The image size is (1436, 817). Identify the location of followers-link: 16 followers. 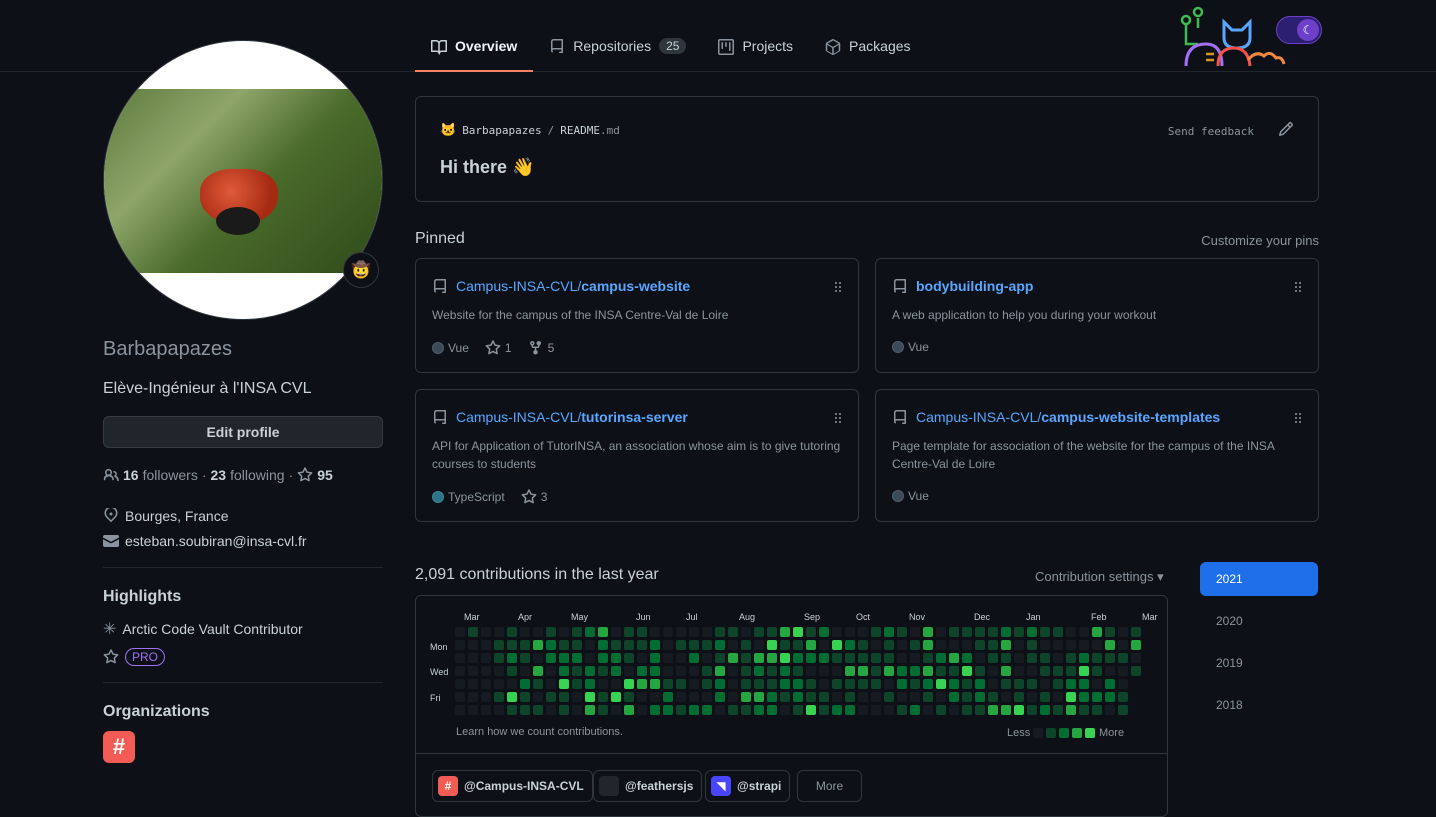
(160, 475).